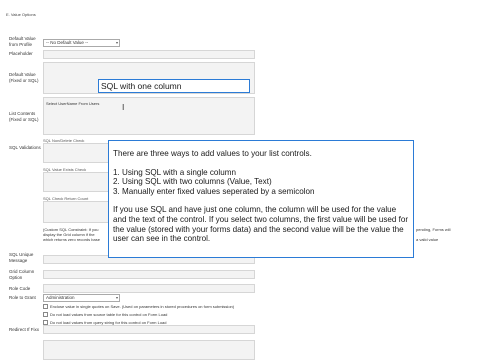 The image size is (480, 360). I want to click on role-select-text: Administration, so click(60, 297).